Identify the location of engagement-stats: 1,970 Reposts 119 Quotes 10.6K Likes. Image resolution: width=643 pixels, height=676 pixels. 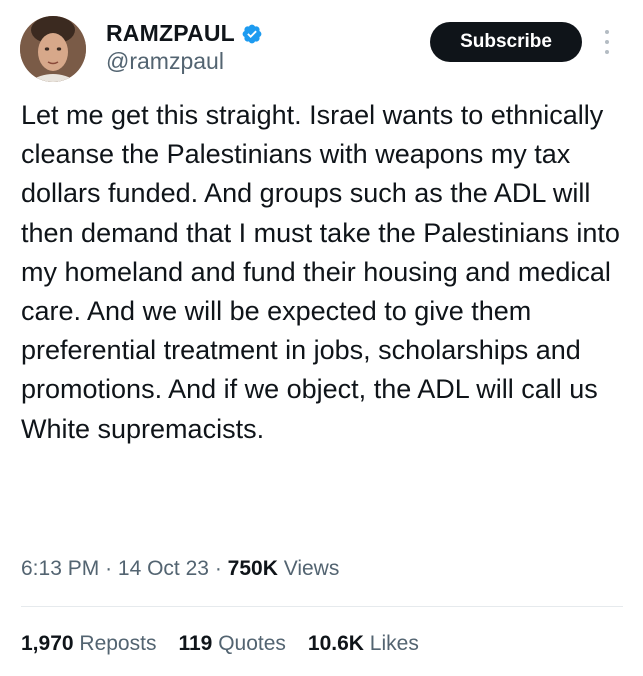
(220, 644).